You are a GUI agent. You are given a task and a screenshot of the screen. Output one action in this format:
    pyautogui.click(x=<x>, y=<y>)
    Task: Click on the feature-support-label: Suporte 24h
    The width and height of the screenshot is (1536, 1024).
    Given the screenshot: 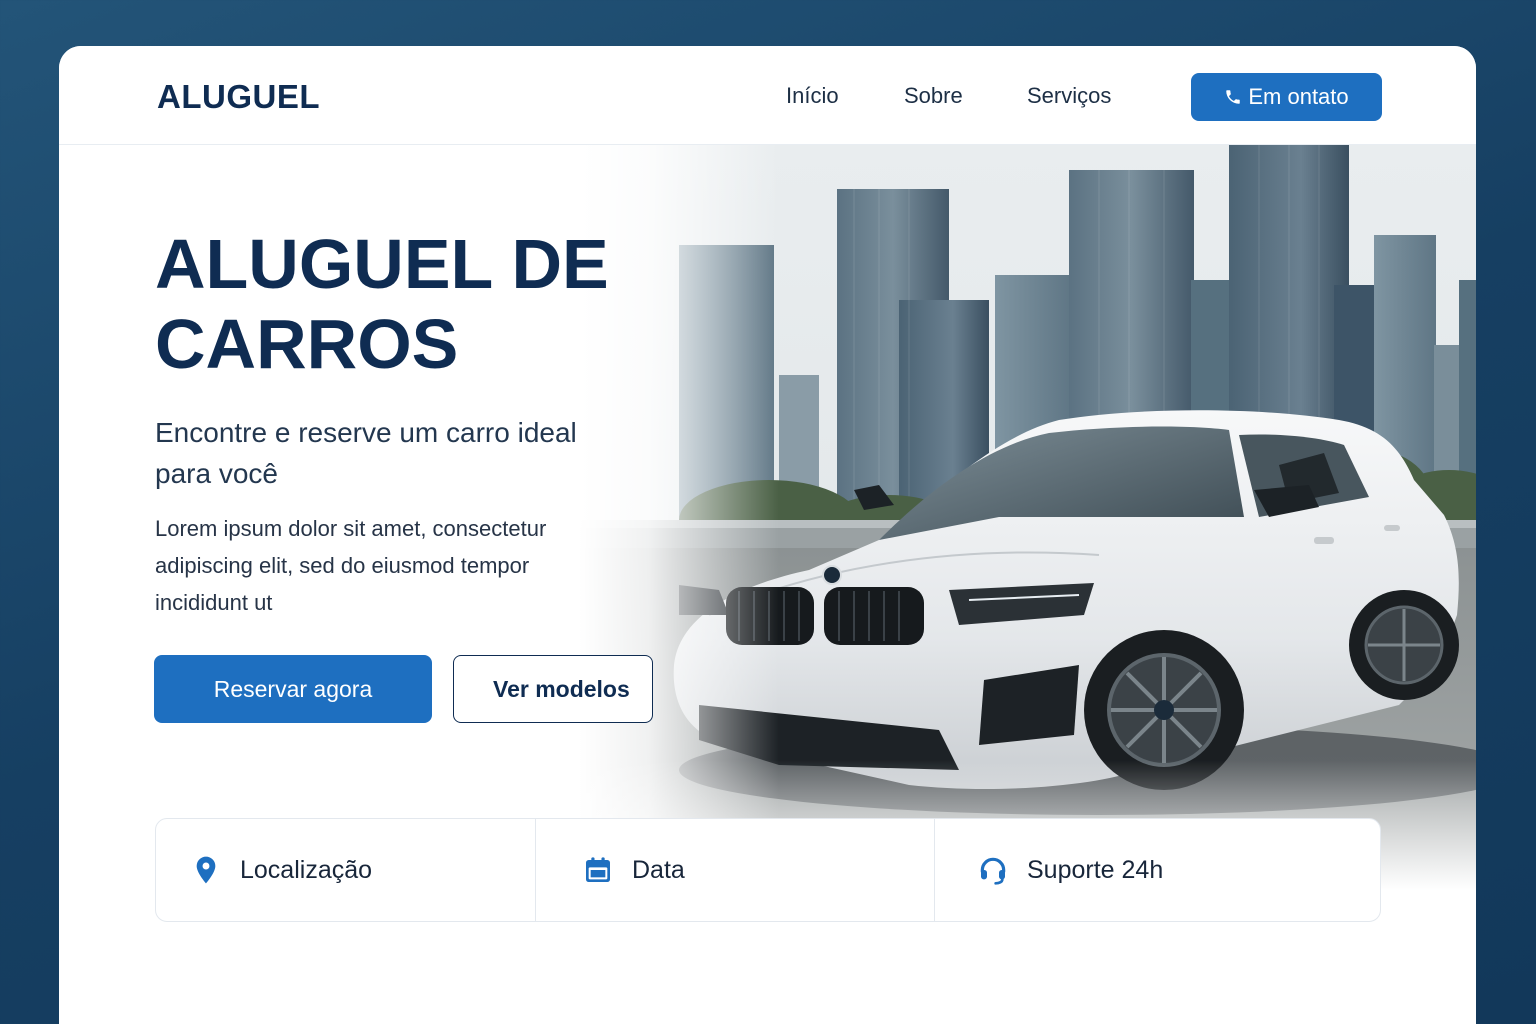 What is the action you would take?
    pyautogui.click(x=1095, y=869)
    